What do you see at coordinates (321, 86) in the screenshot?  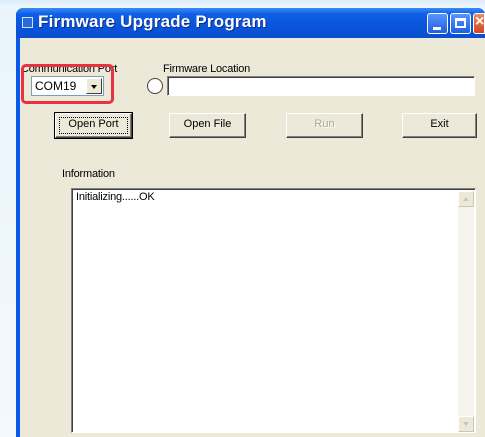 I see `firmware-location-input` at bounding box center [321, 86].